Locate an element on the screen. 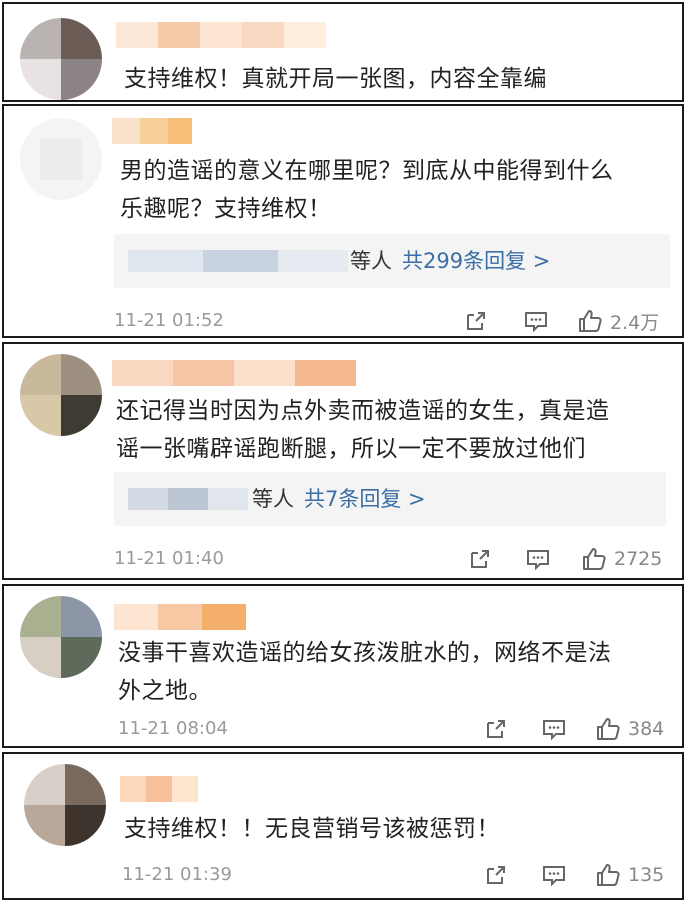  view-replies-link: 共7条回复 > is located at coordinates (365, 499).